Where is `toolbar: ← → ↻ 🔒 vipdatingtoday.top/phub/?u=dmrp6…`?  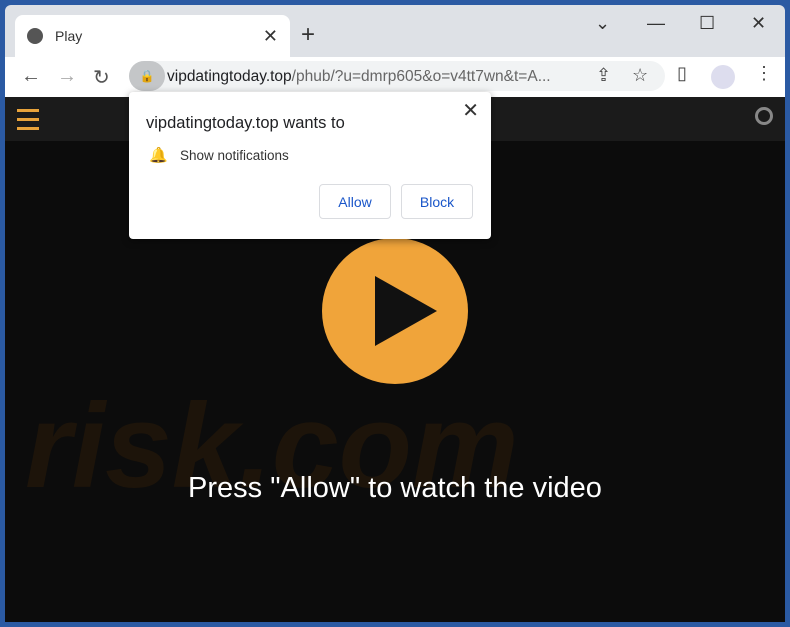 toolbar: ← → ↻ 🔒 vipdatingtoday.top/phub/?u=dmrp6… is located at coordinates (395, 77).